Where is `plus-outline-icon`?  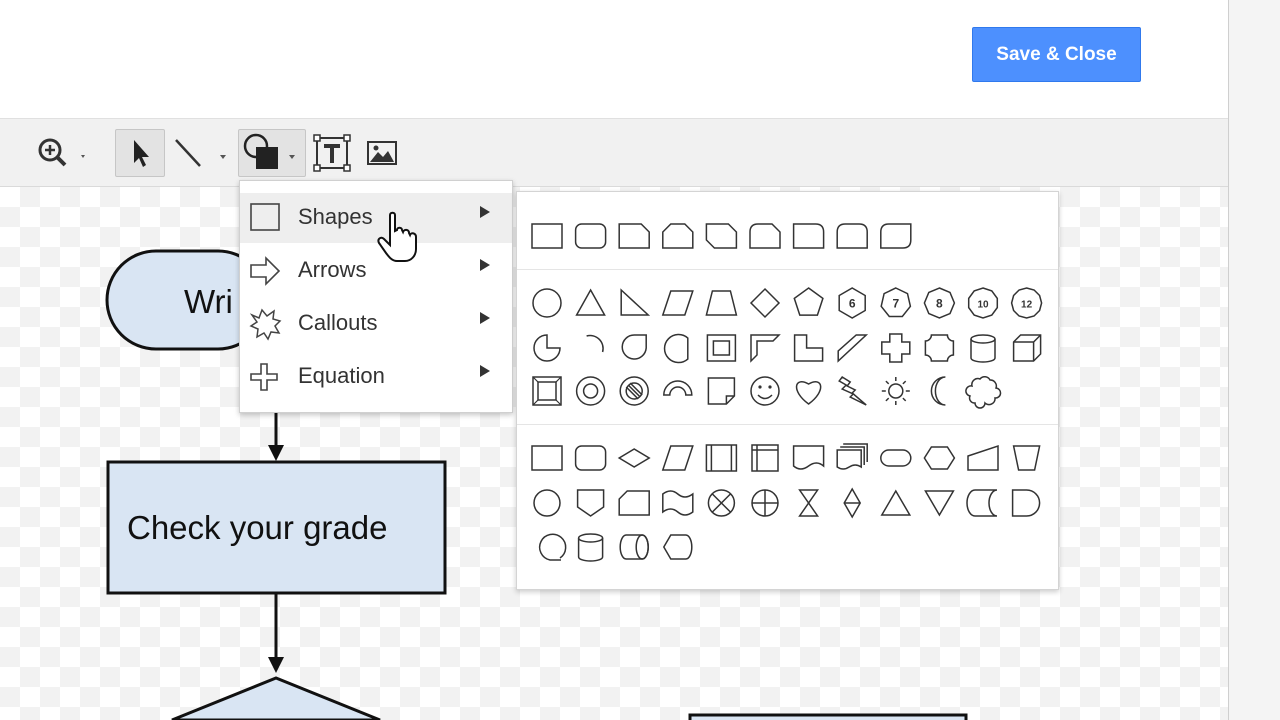 plus-outline-icon is located at coordinates (264, 377).